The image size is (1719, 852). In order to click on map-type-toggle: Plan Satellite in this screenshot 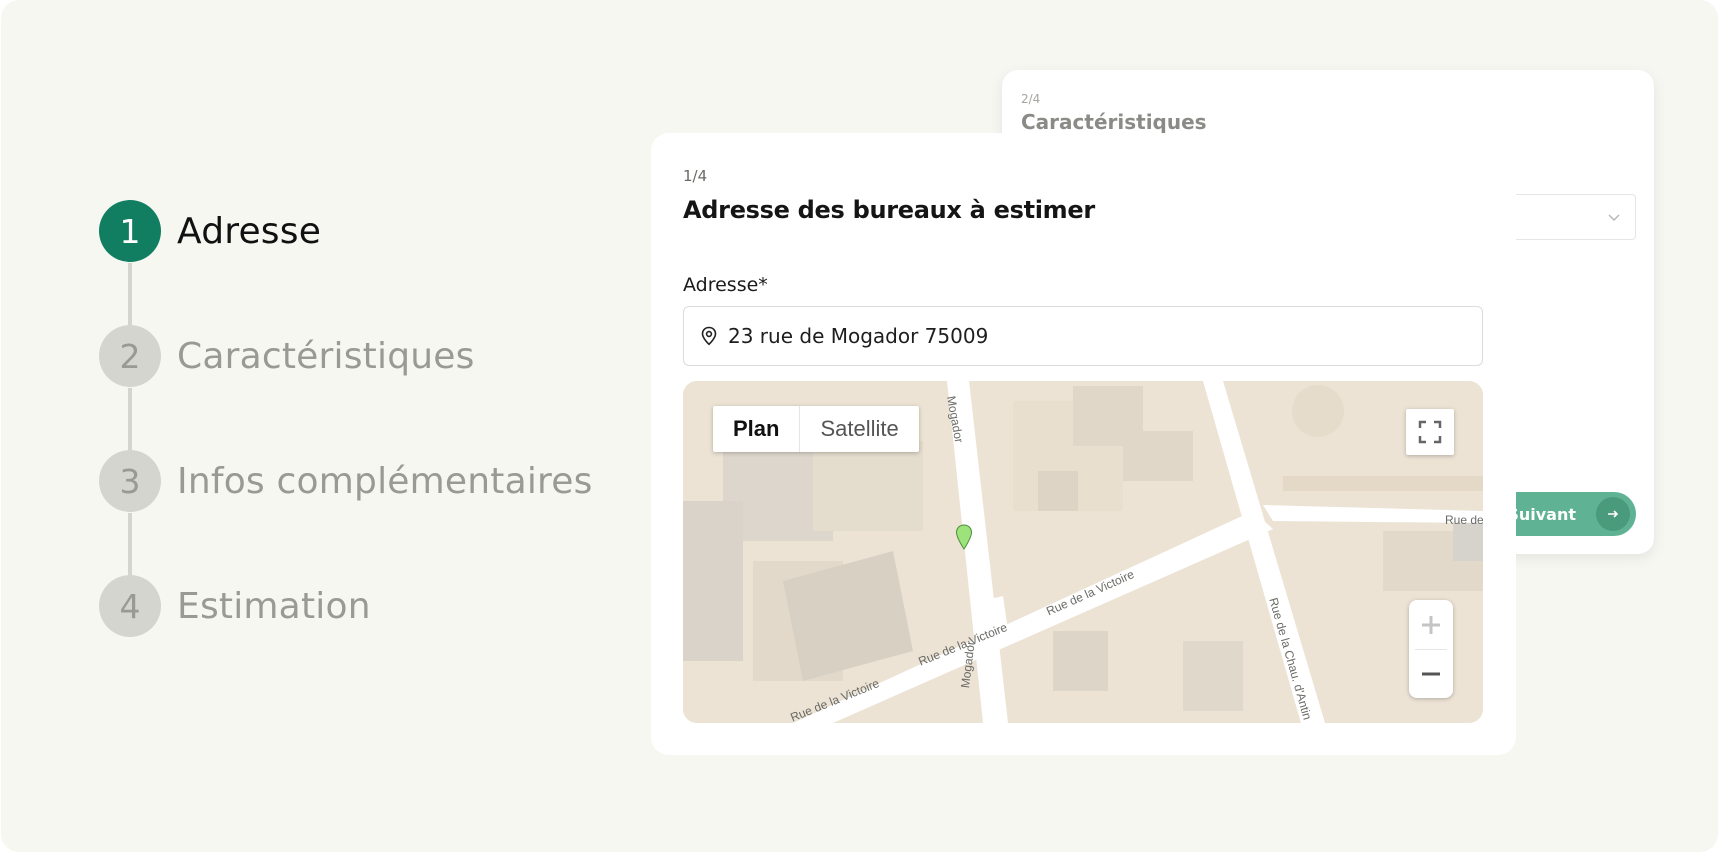, I will do `click(816, 429)`.